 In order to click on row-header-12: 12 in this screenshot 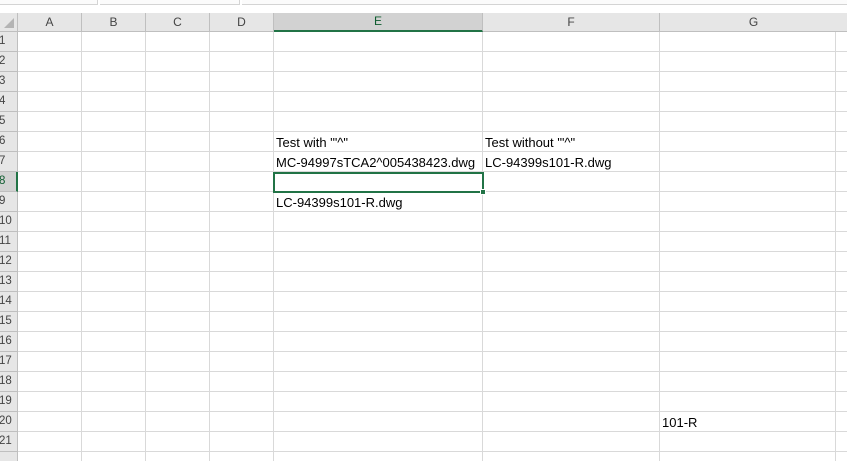, I will do `click(9, 262)`.